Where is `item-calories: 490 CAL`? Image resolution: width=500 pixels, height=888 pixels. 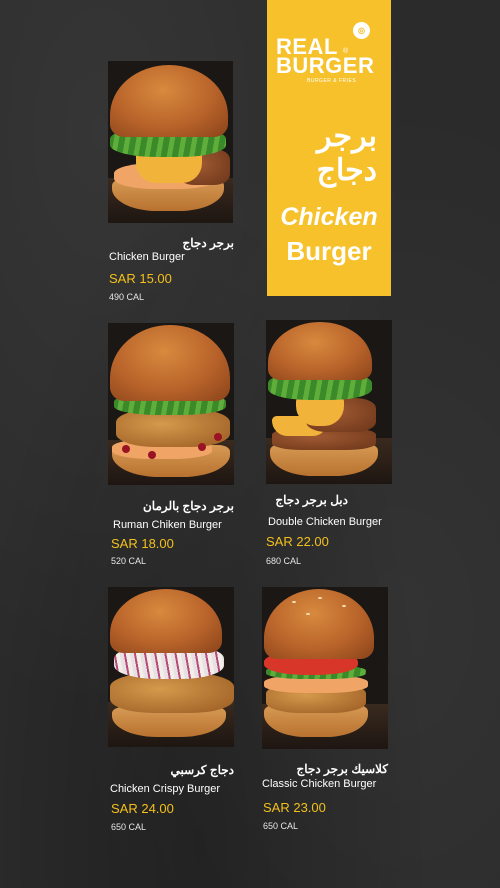
item-calories: 490 CAL is located at coordinates (127, 297).